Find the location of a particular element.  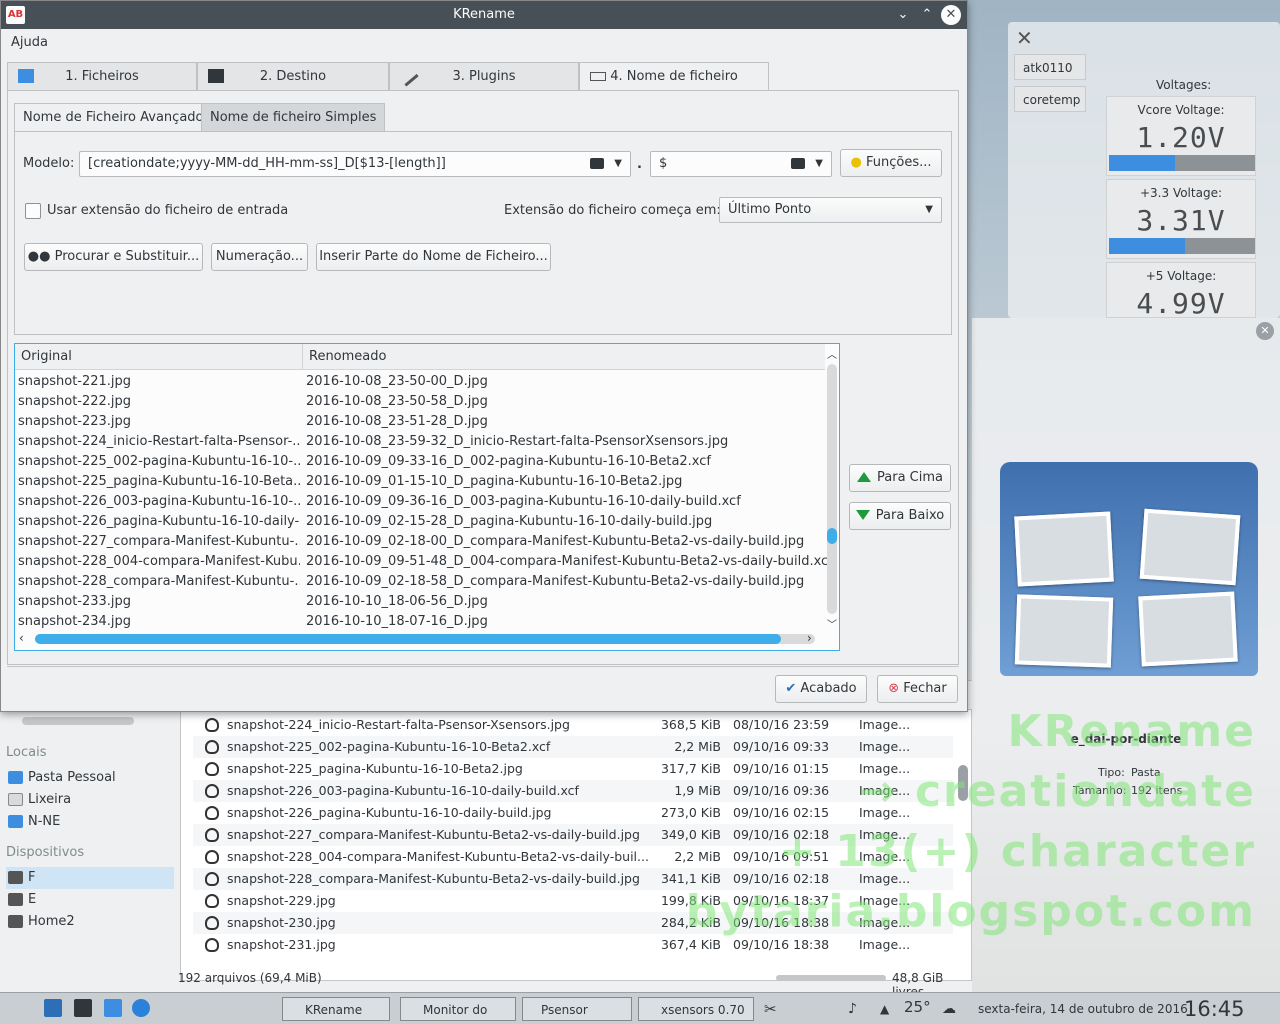

file-date: 09/10/16 09:33 is located at coordinates (781, 746).